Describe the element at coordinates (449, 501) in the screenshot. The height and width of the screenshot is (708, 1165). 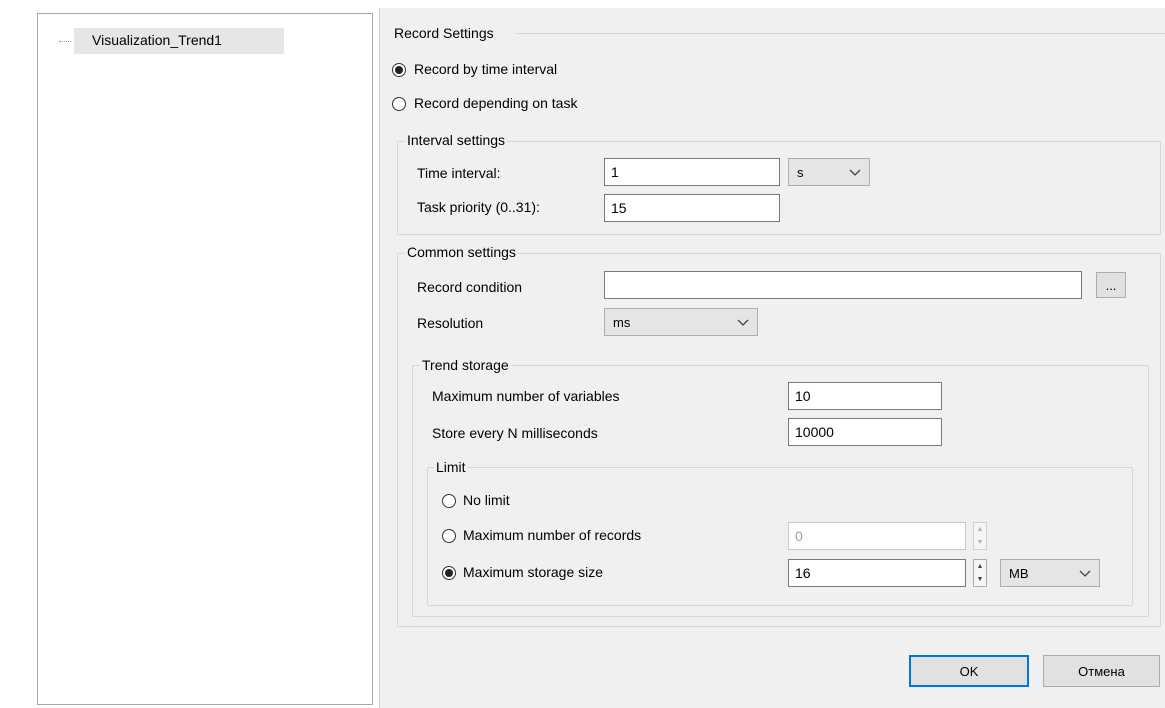
I see `radio-no-limit` at that location.